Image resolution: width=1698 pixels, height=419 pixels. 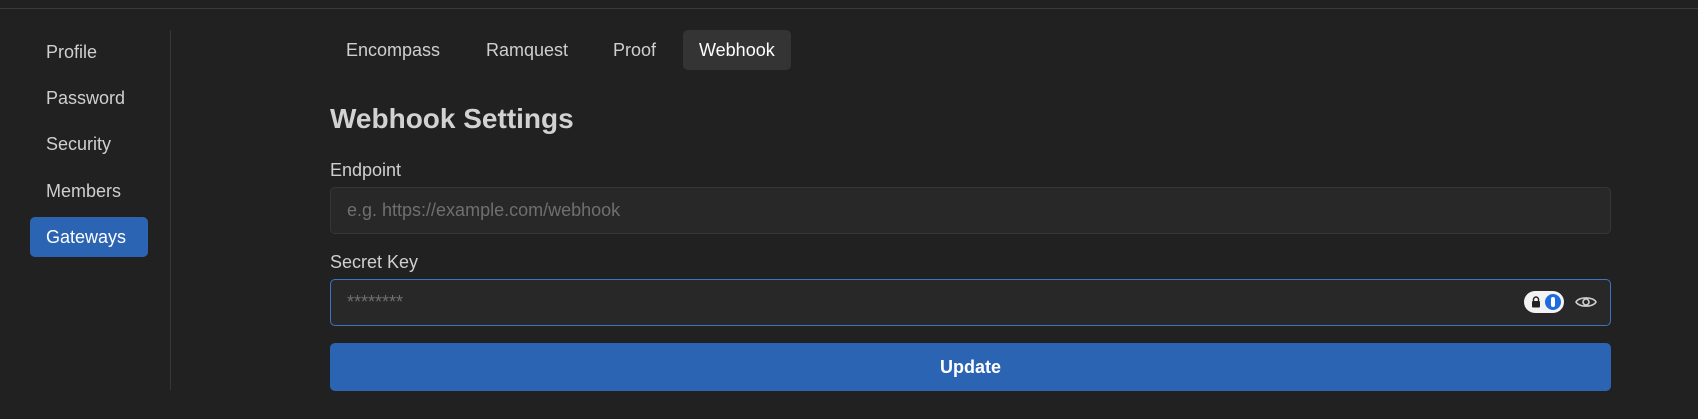 What do you see at coordinates (634, 50) in the screenshot?
I see `tab-proof: Proof` at bounding box center [634, 50].